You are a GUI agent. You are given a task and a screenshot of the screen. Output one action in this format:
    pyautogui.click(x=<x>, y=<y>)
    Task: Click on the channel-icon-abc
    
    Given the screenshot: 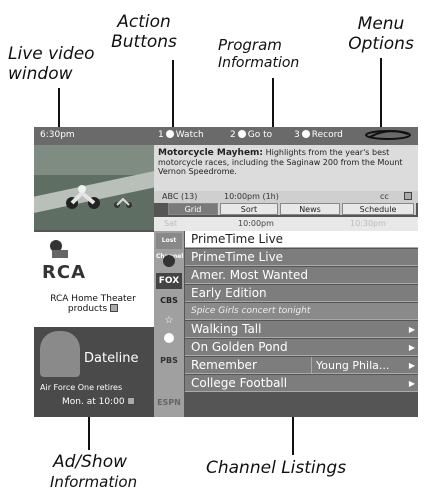 What is the action you would take?
    pyautogui.click(x=169, y=261)
    